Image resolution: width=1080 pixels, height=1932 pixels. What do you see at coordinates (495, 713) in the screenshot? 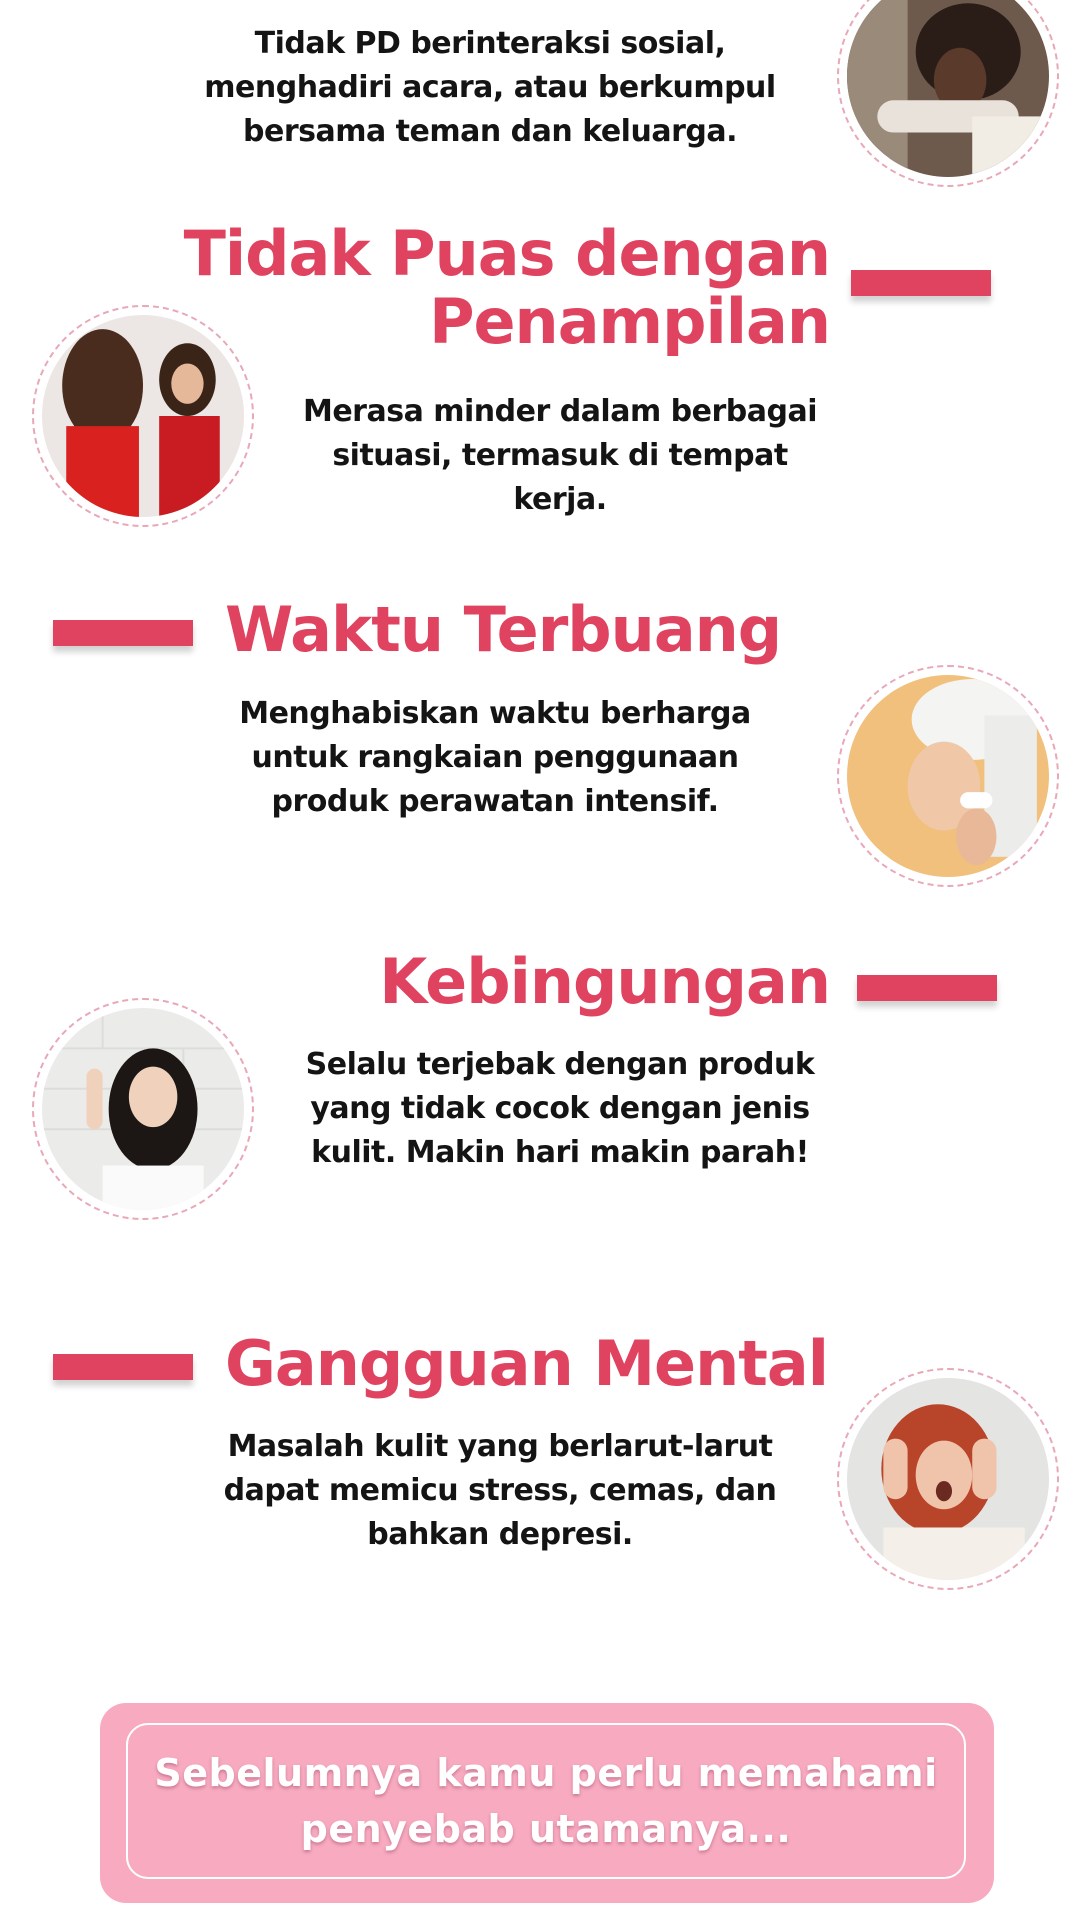
I see `desc-line: Menghabiskan waktu berharga` at bounding box center [495, 713].